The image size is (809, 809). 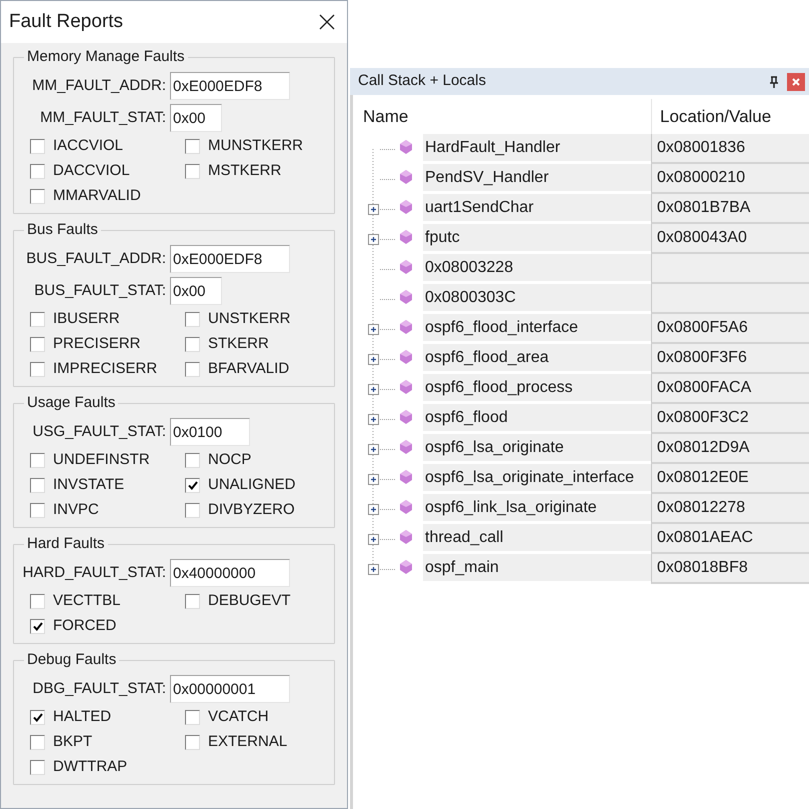 I want to click on value-field: 0x40000000, so click(x=230, y=573).